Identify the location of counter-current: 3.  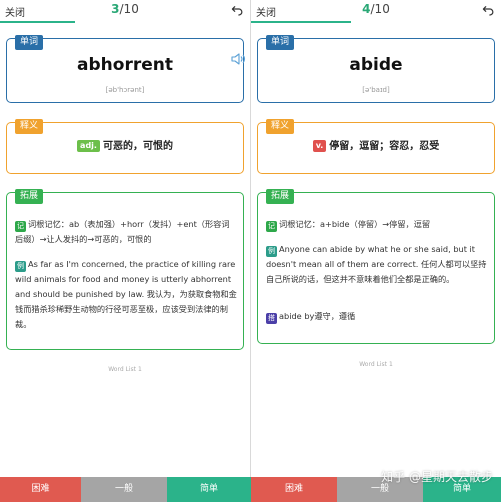
(115, 9).